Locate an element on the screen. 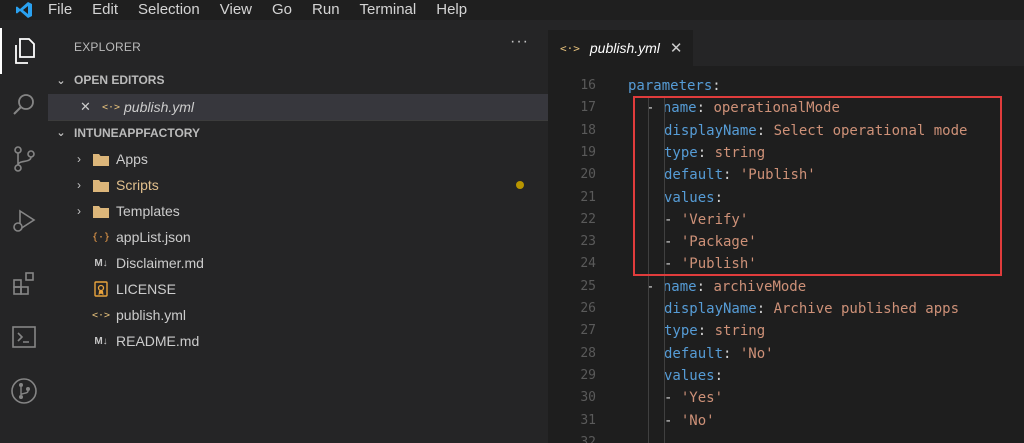 The image size is (1024, 443). yaml-value: string is located at coordinates (740, 331).